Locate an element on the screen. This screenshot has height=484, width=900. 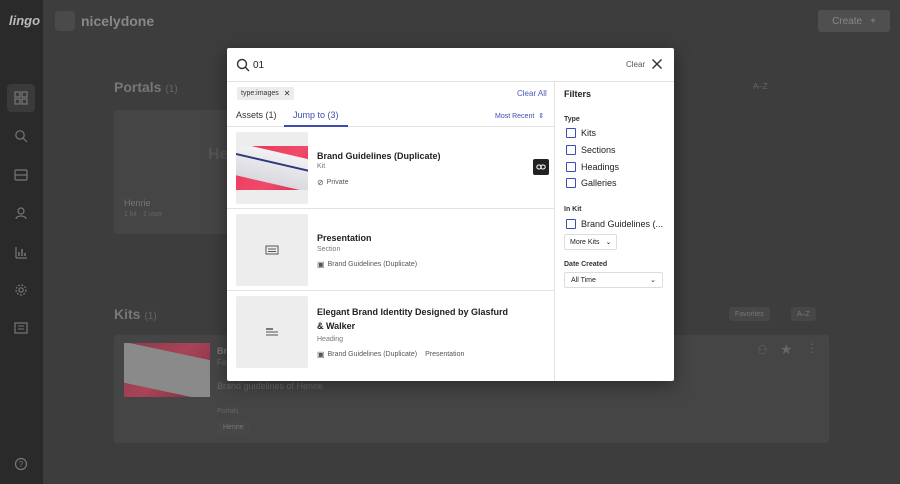
more-kits-label: More Kits is located at coordinates (585, 242).